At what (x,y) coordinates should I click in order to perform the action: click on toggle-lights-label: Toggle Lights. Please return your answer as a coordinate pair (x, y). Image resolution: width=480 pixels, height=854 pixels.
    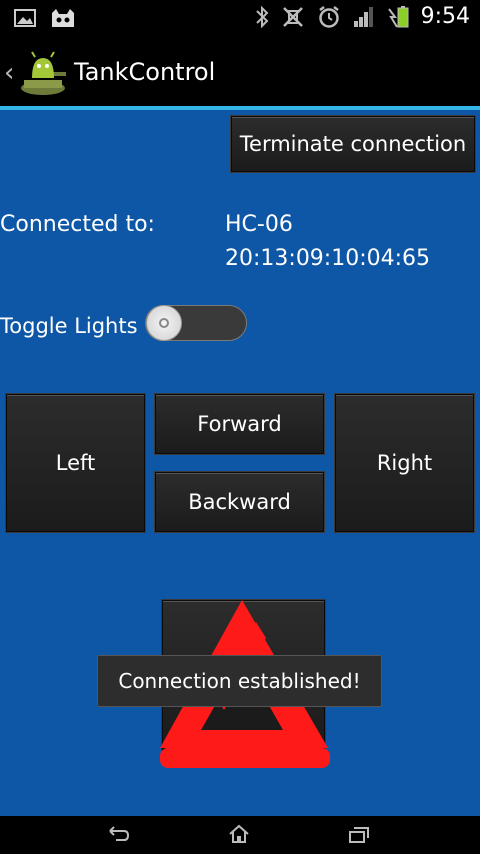
    Looking at the image, I should click on (69, 326).